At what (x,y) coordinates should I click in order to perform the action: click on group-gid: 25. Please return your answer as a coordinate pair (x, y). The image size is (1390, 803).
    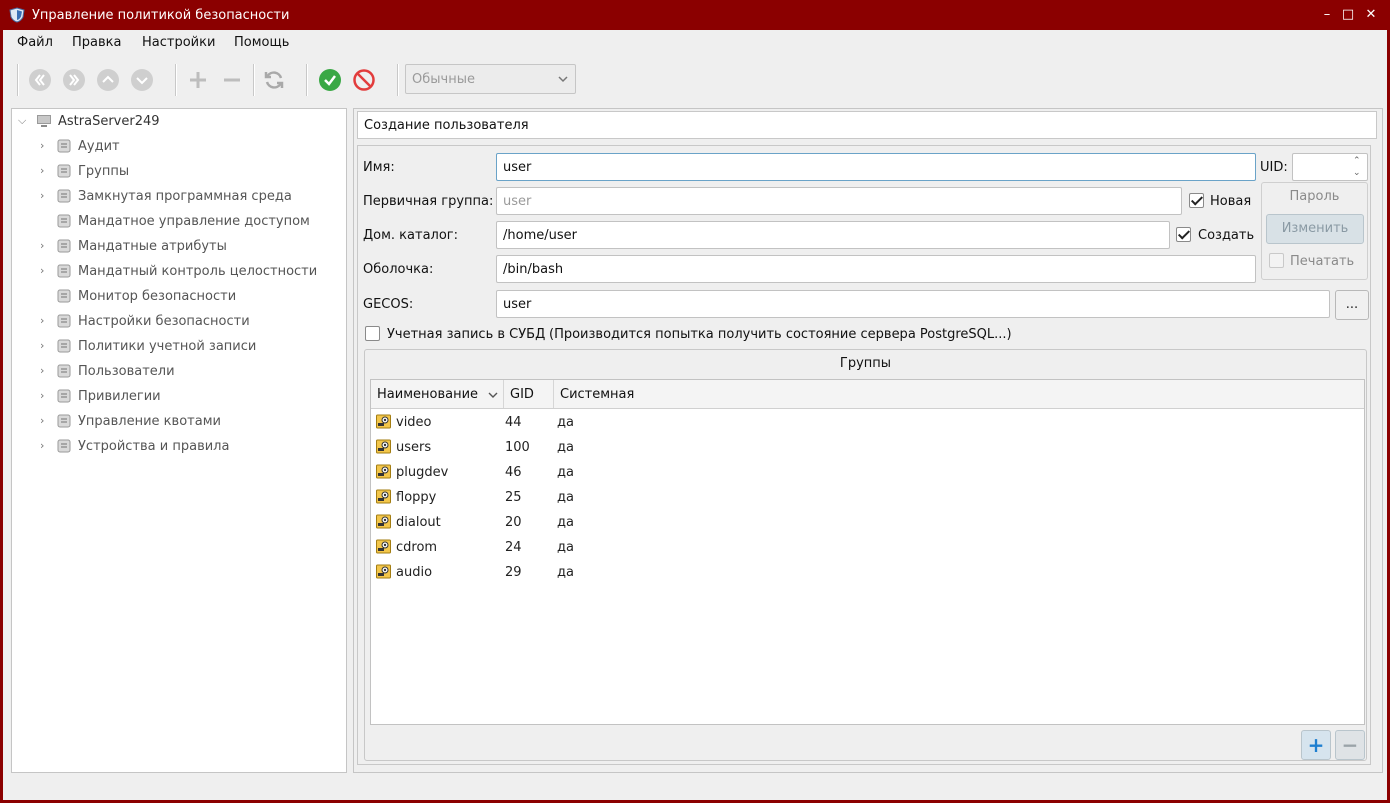
    Looking at the image, I should click on (513, 497).